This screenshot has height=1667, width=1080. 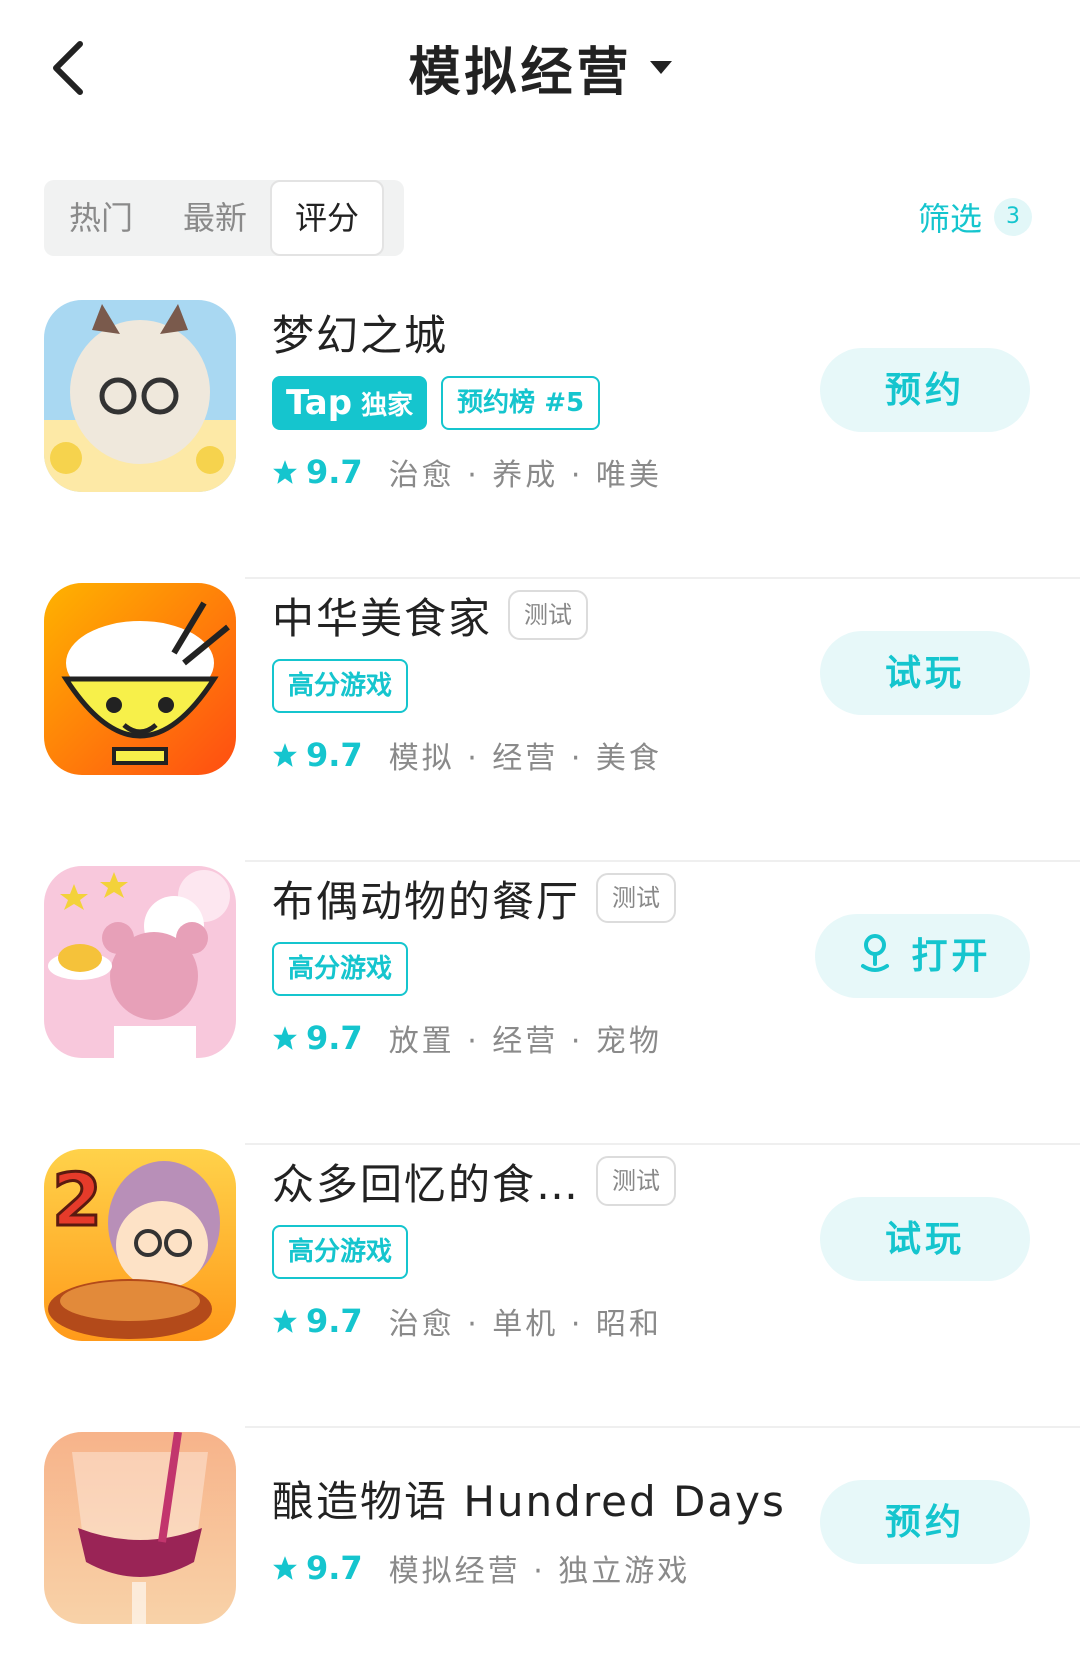 I want to click on filter-label: 筛选, so click(x=949, y=219).